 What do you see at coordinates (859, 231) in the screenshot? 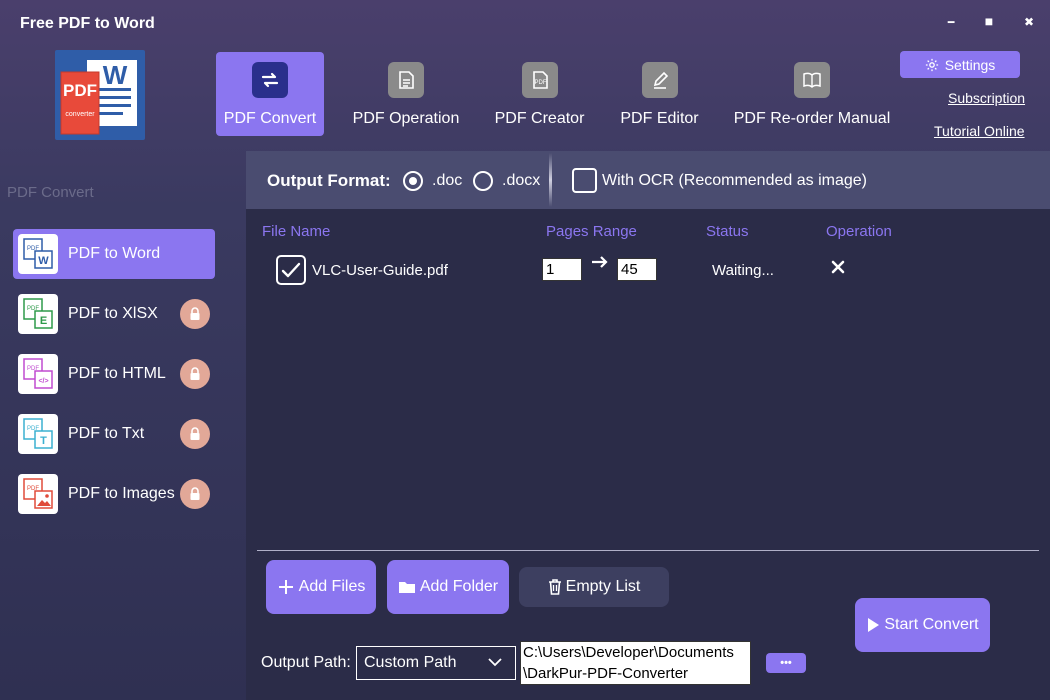
I see `column-header-operation: Operation` at bounding box center [859, 231].